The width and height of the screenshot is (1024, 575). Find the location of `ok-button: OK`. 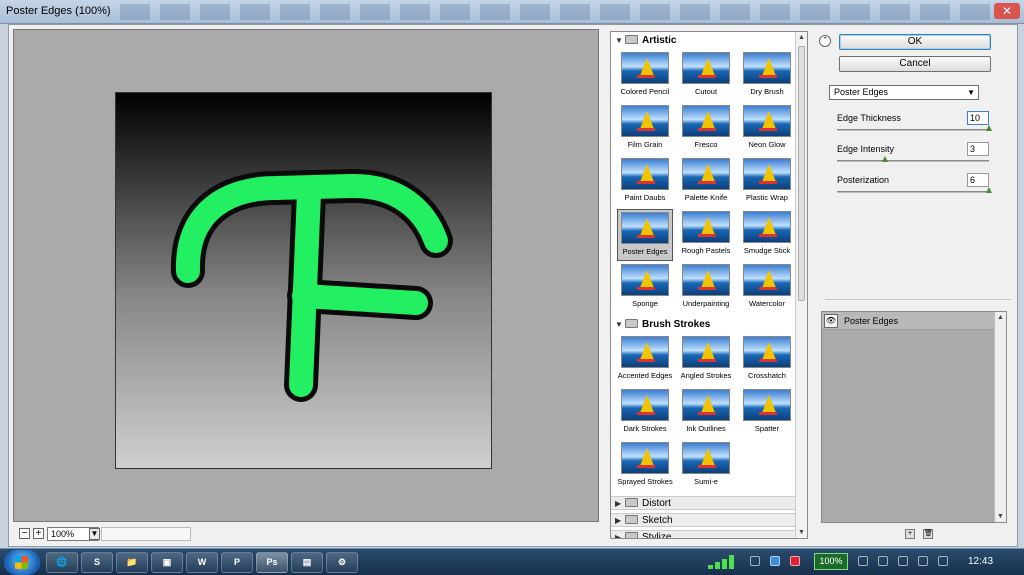

ok-button: OK is located at coordinates (915, 42).